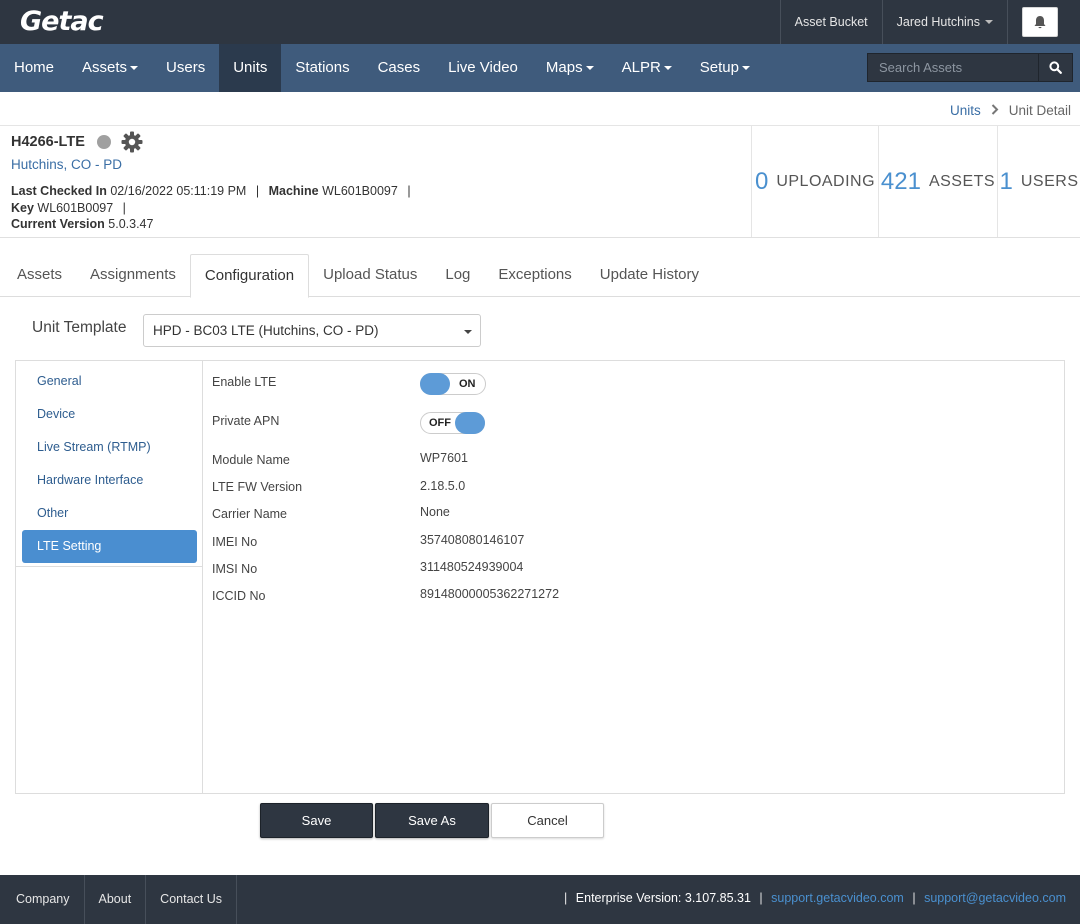 The height and width of the screenshot is (924, 1080). What do you see at coordinates (1049, 181) in the screenshot?
I see `stat-label: USERS` at bounding box center [1049, 181].